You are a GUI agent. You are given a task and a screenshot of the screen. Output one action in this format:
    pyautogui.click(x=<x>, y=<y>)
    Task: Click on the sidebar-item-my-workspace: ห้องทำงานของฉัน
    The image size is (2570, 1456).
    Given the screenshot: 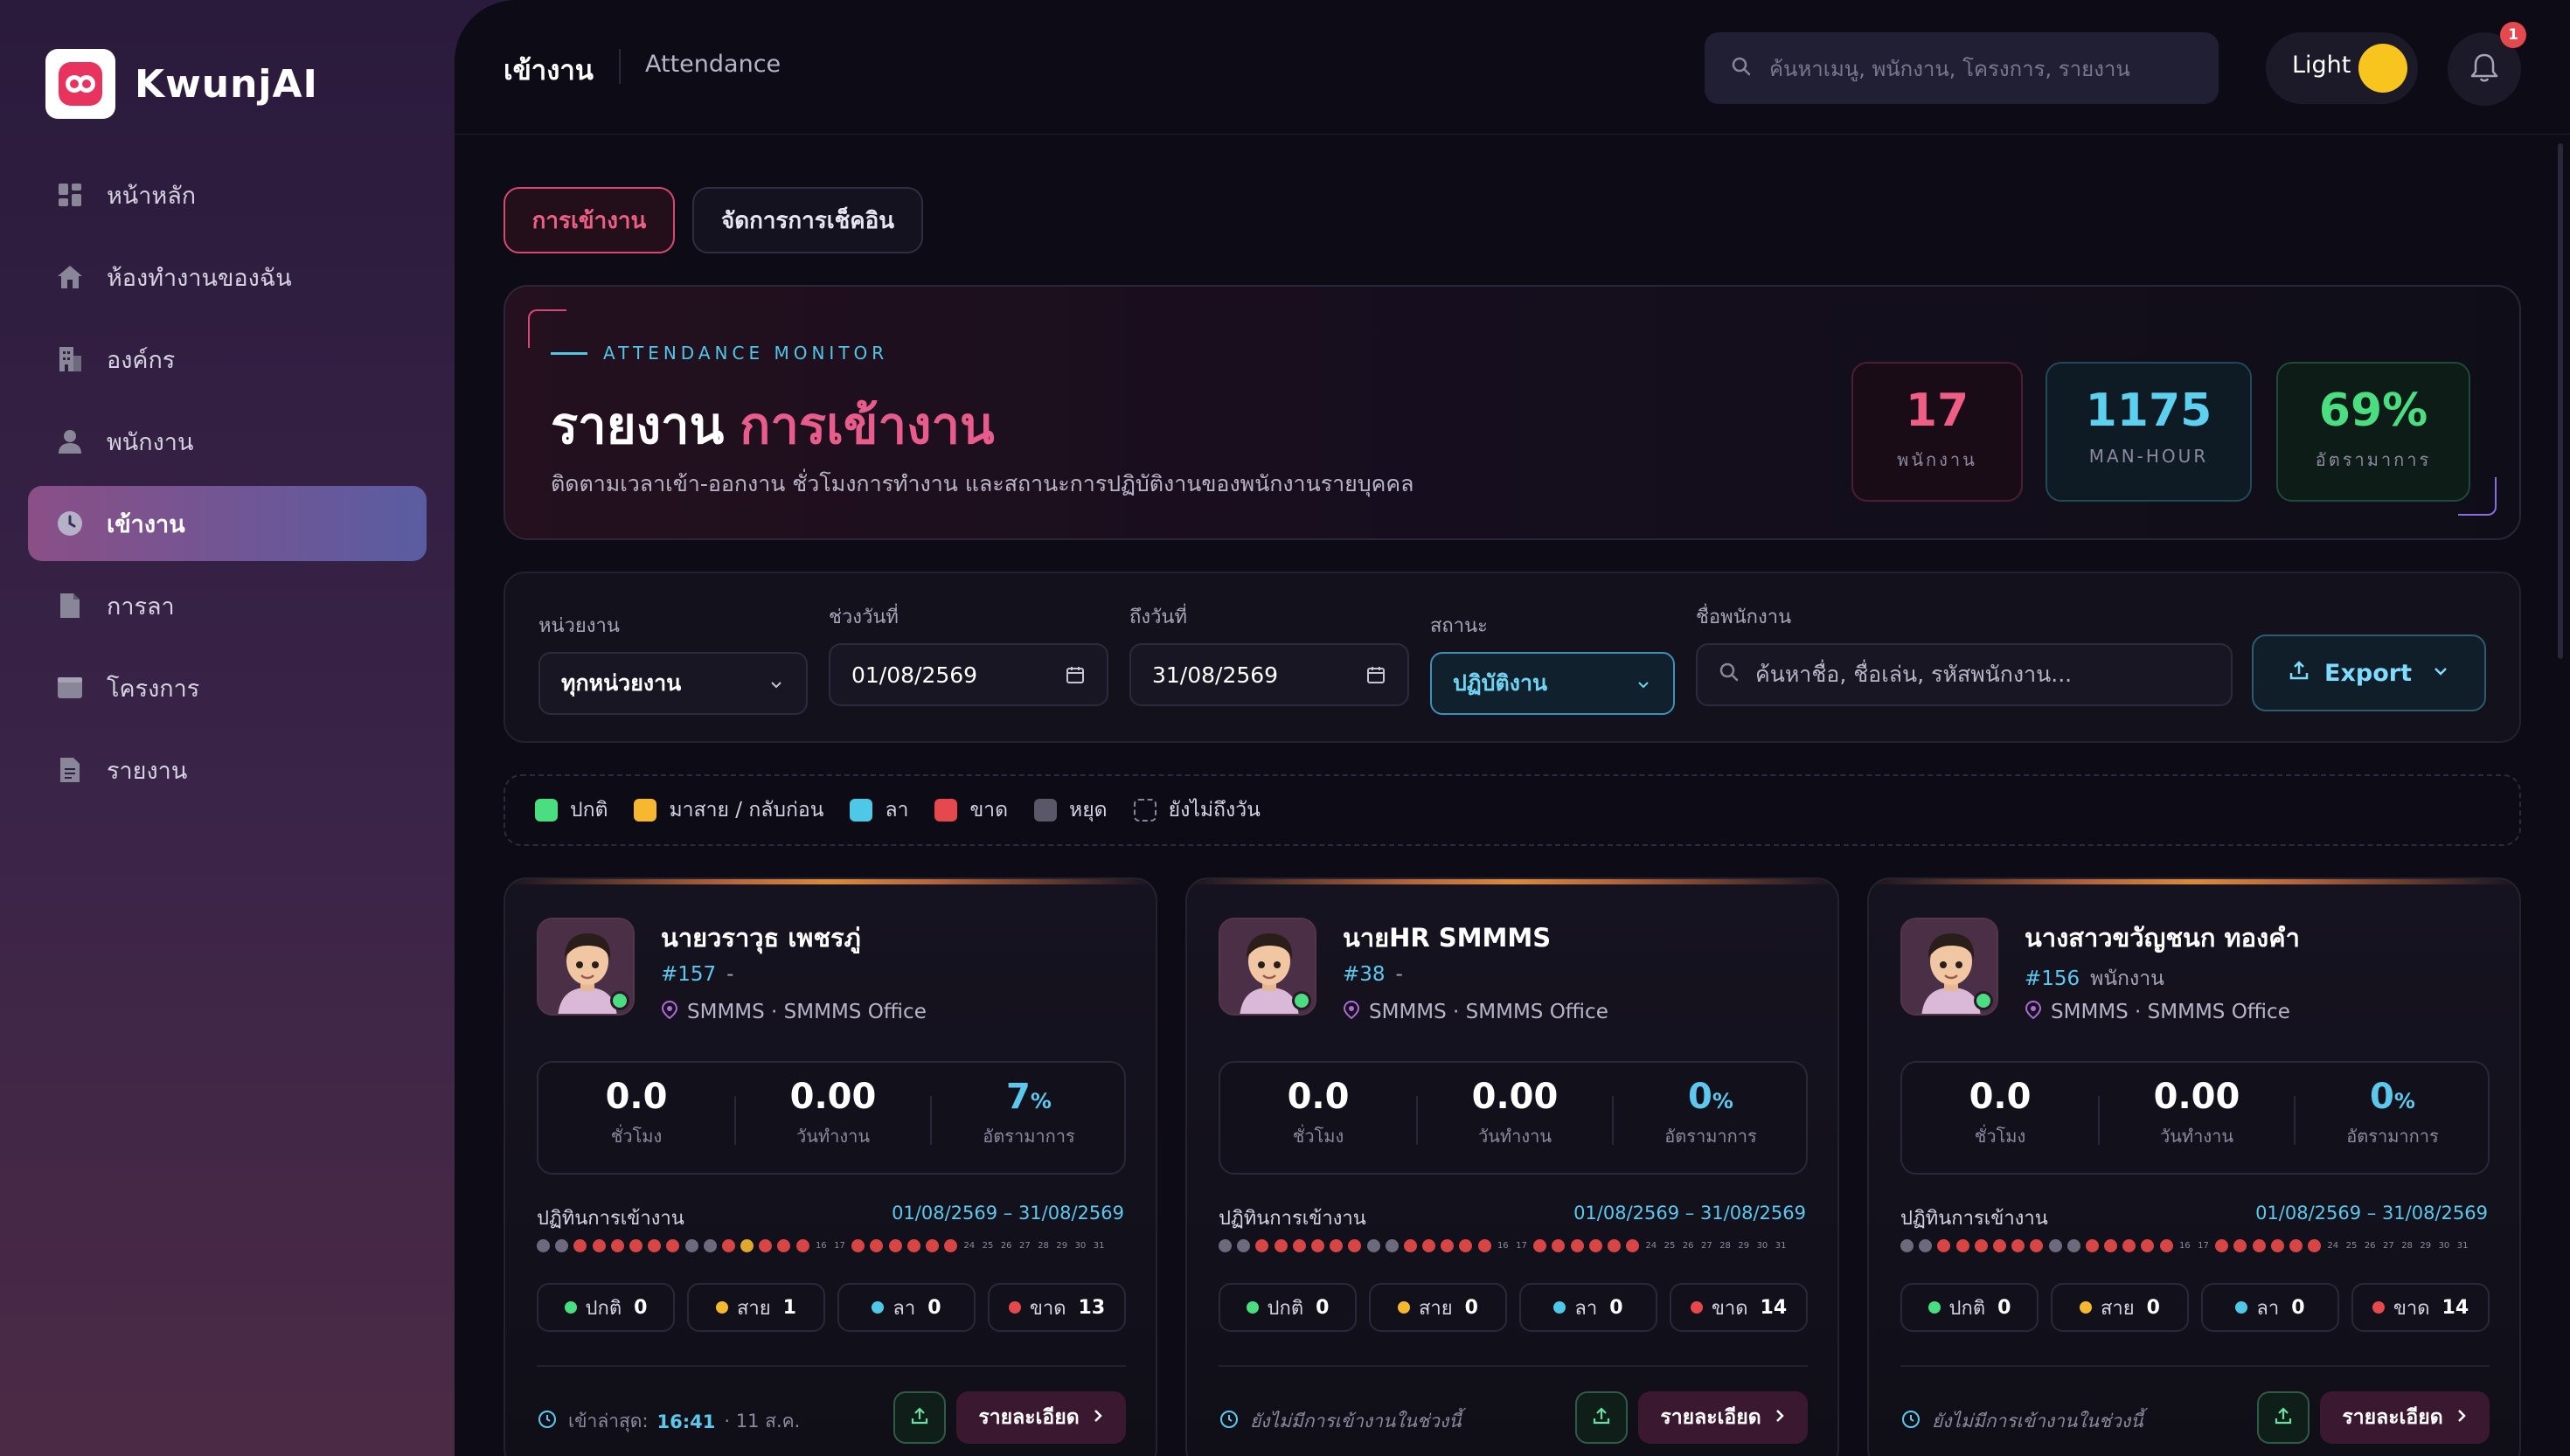 What is the action you would take?
    pyautogui.click(x=227, y=277)
    